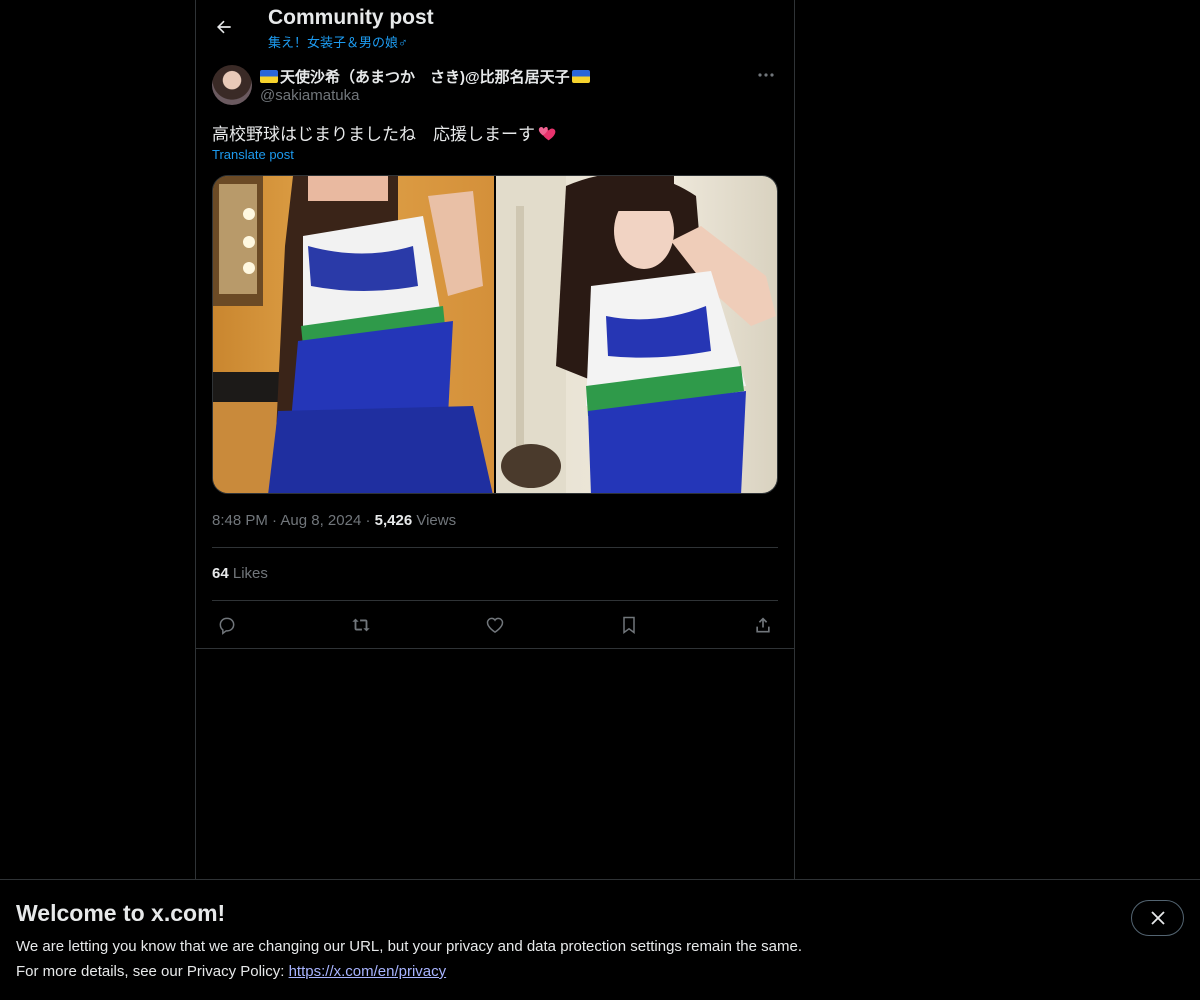 Image resolution: width=1200 pixels, height=1000 pixels. I want to click on back-button, so click(224, 27).